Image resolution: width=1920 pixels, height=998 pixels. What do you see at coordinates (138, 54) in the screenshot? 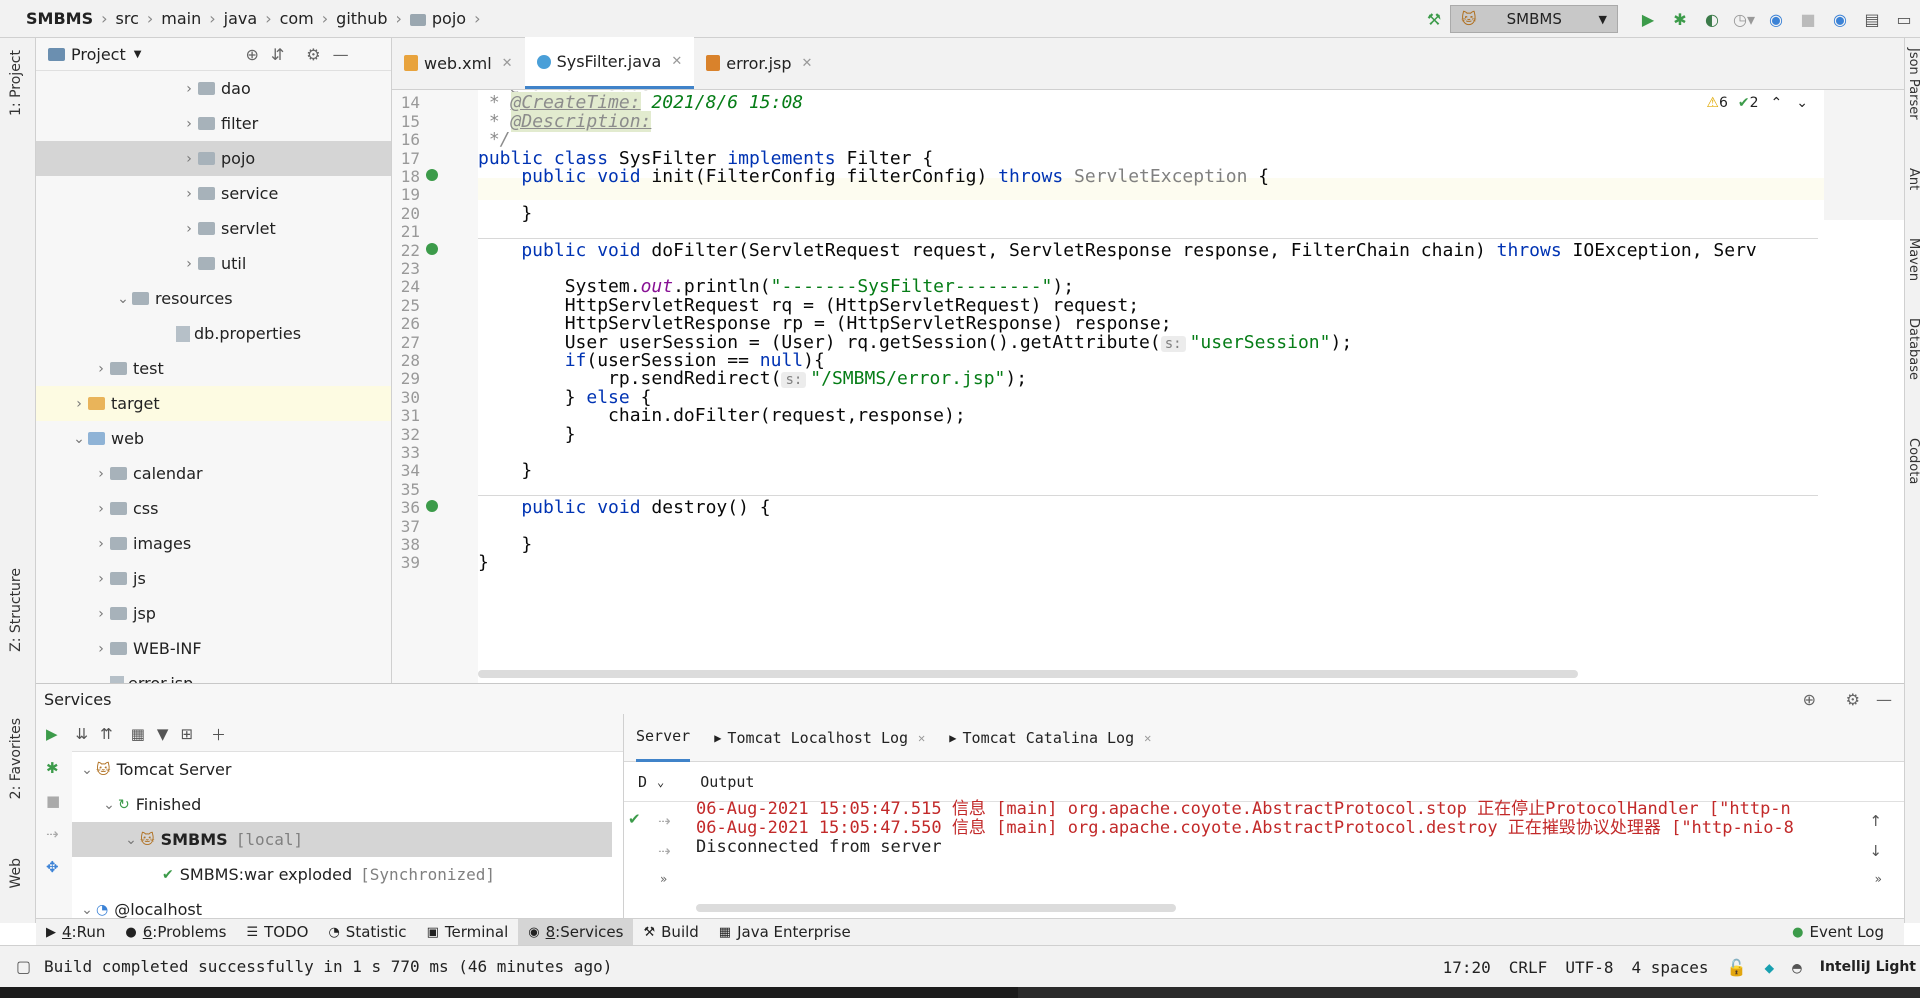
I see `chevron-down-icon: ▼` at bounding box center [138, 54].